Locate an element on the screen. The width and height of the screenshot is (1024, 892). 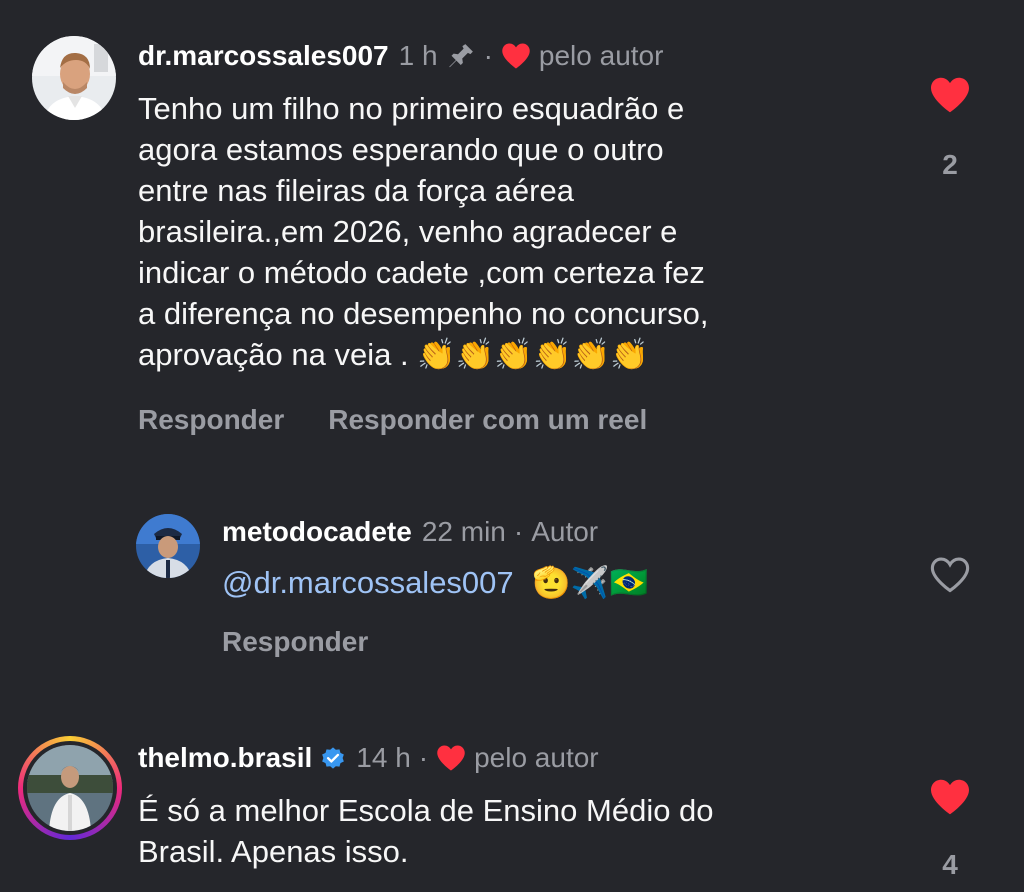
like-count: 4 is located at coordinates (950, 864).